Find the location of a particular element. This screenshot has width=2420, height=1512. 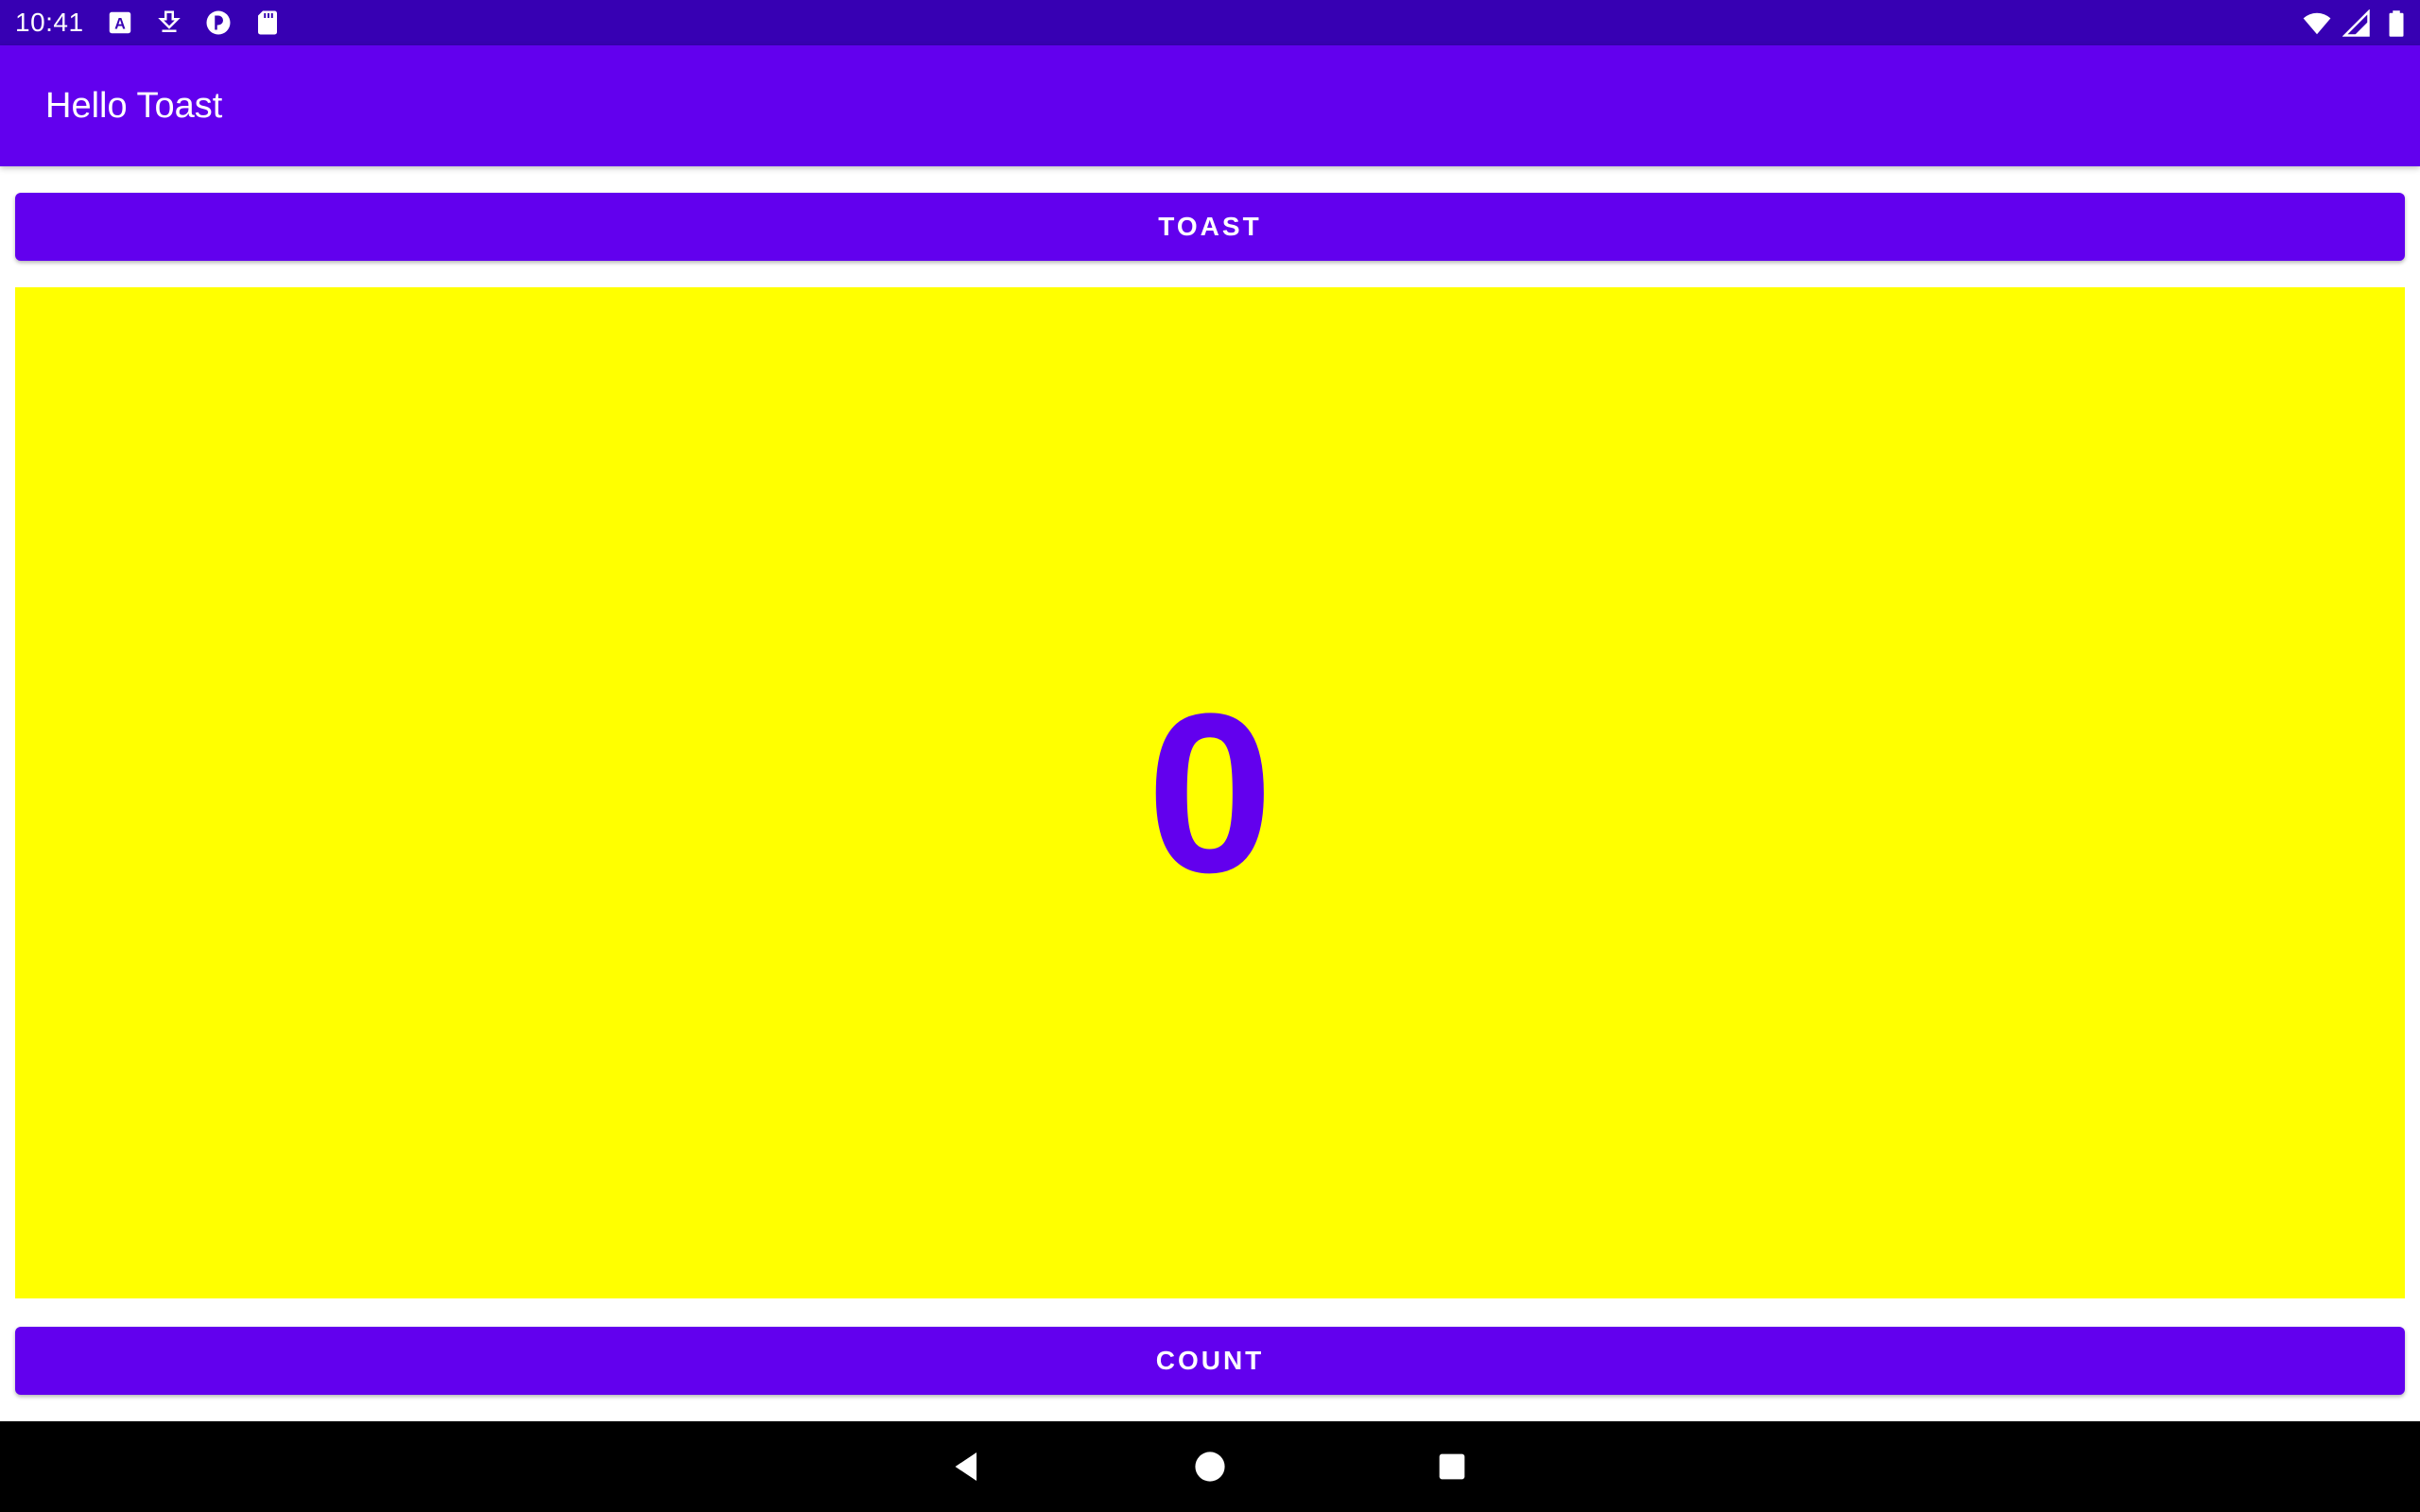

recents-icon is located at coordinates (1452, 1466).